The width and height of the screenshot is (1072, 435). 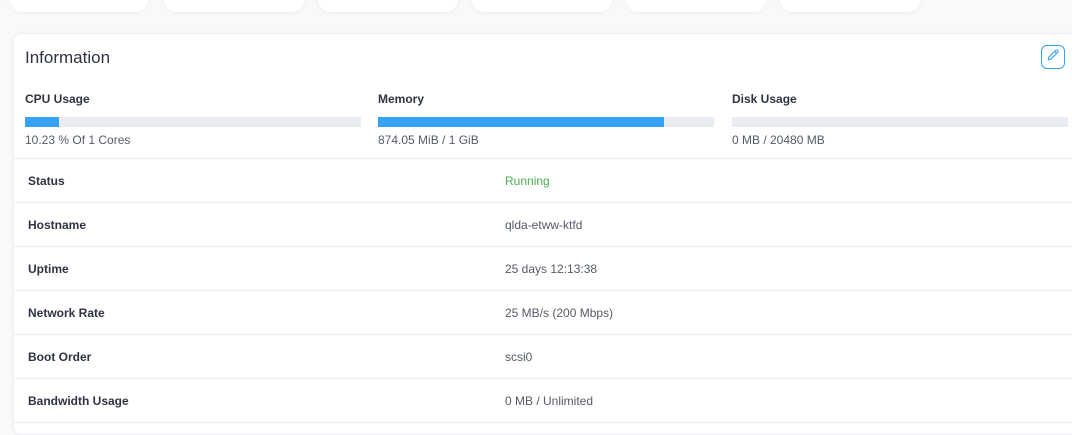 What do you see at coordinates (57, 99) in the screenshot?
I see `cpu-usage-label: CPU Usage` at bounding box center [57, 99].